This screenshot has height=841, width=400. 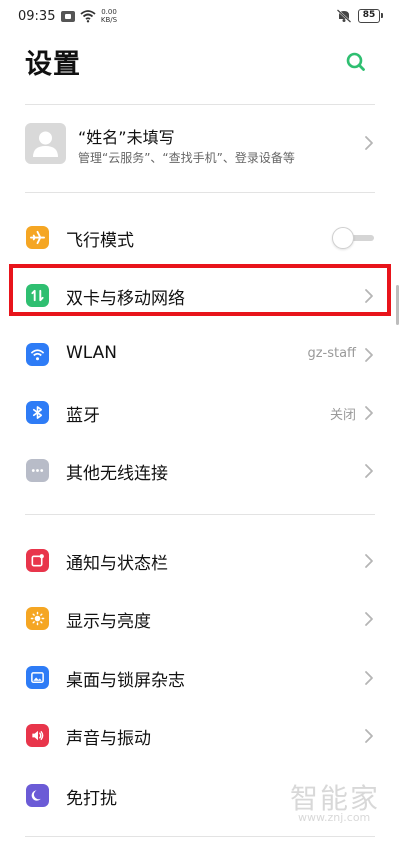 I want to click on row-label: 双卡与移动网络, so click(x=125, y=299).